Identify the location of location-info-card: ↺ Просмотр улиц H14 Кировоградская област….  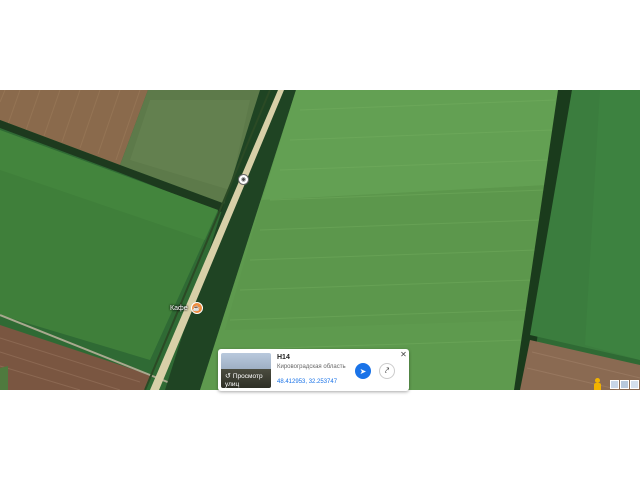
(313, 370).